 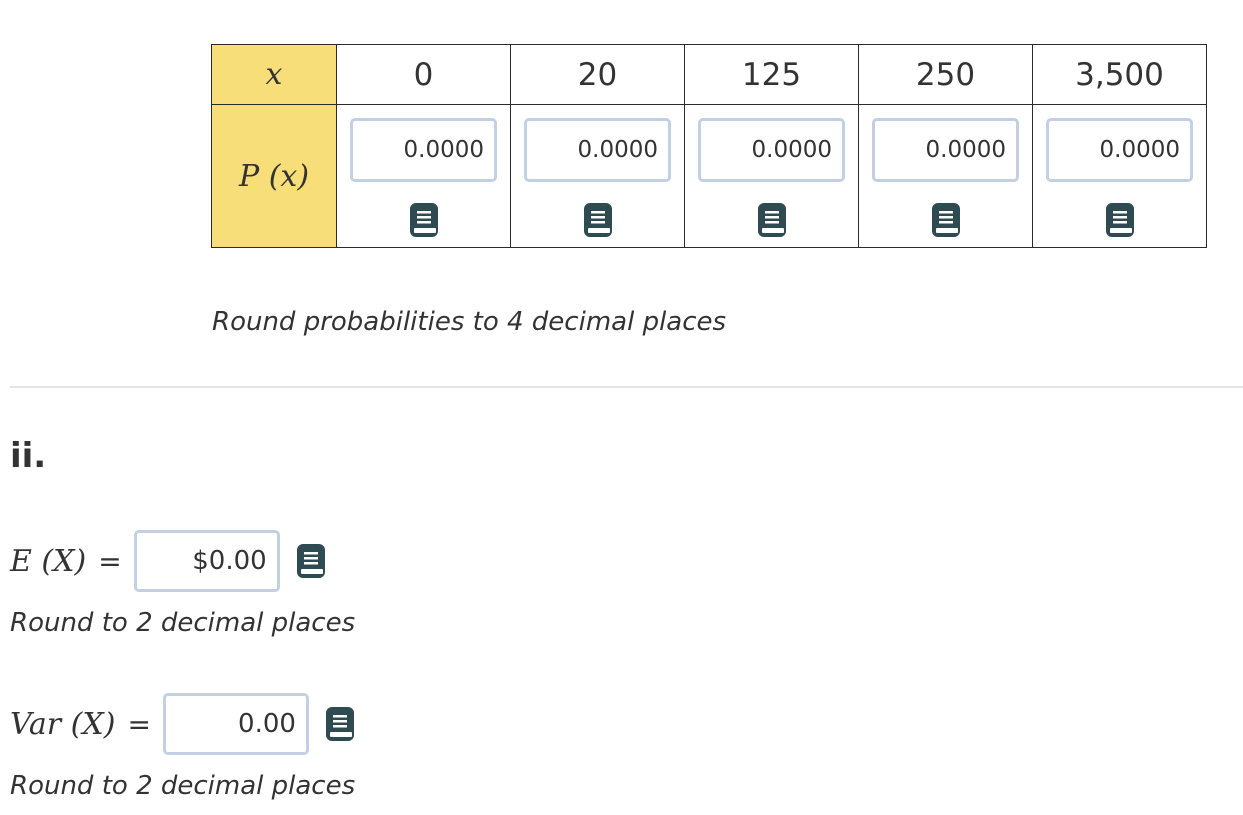 I want to click on x-value: 20, so click(x=597, y=74).